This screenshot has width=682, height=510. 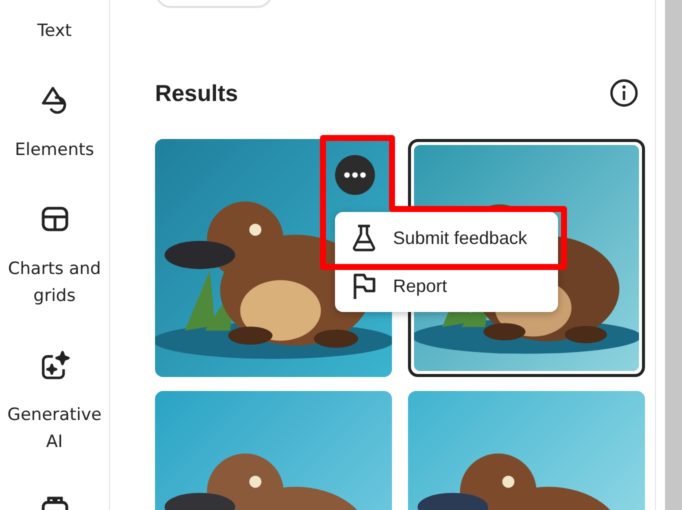 What do you see at coordinates (364, 286) in the screenshot?
I see `flag-icon` at bounding box center [364, 286].